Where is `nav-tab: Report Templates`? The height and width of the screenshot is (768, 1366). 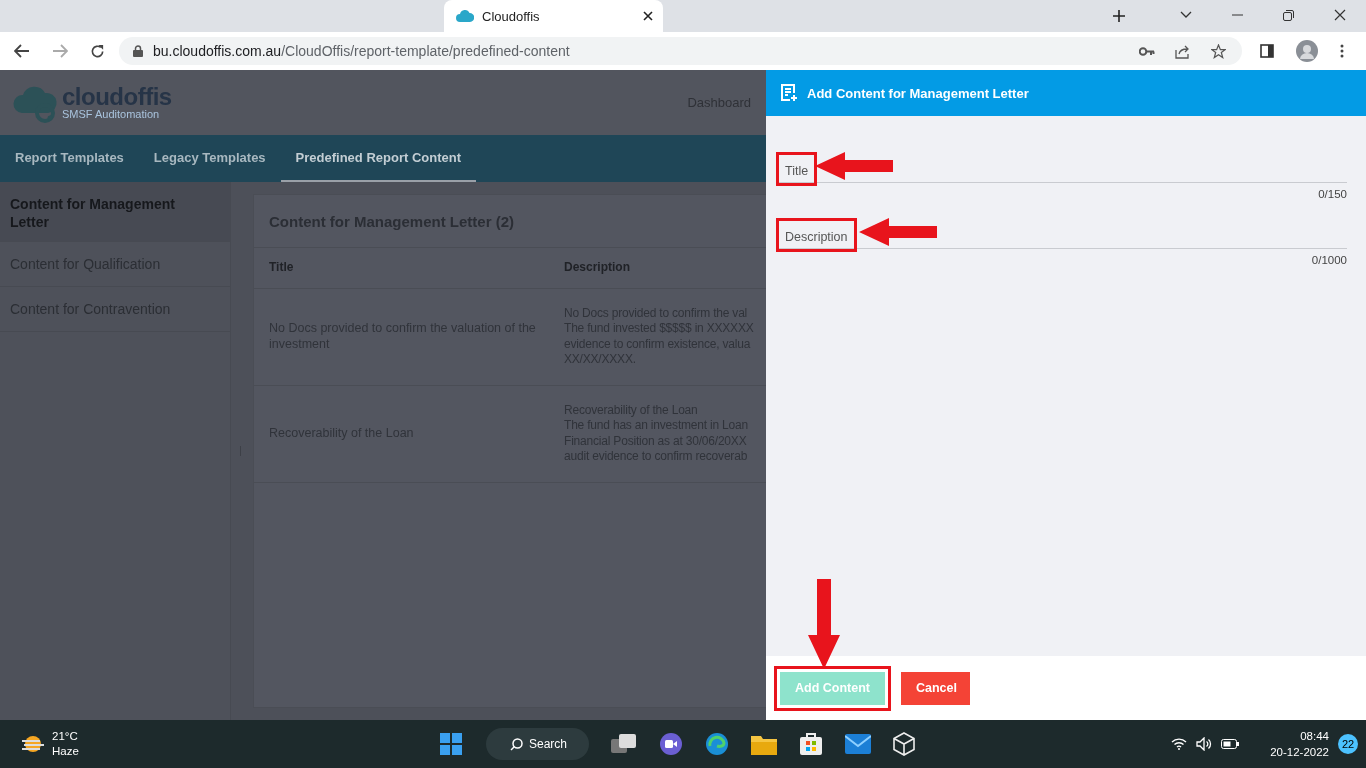
nav-tab: Report Templates is located at coordinates (77, 158).